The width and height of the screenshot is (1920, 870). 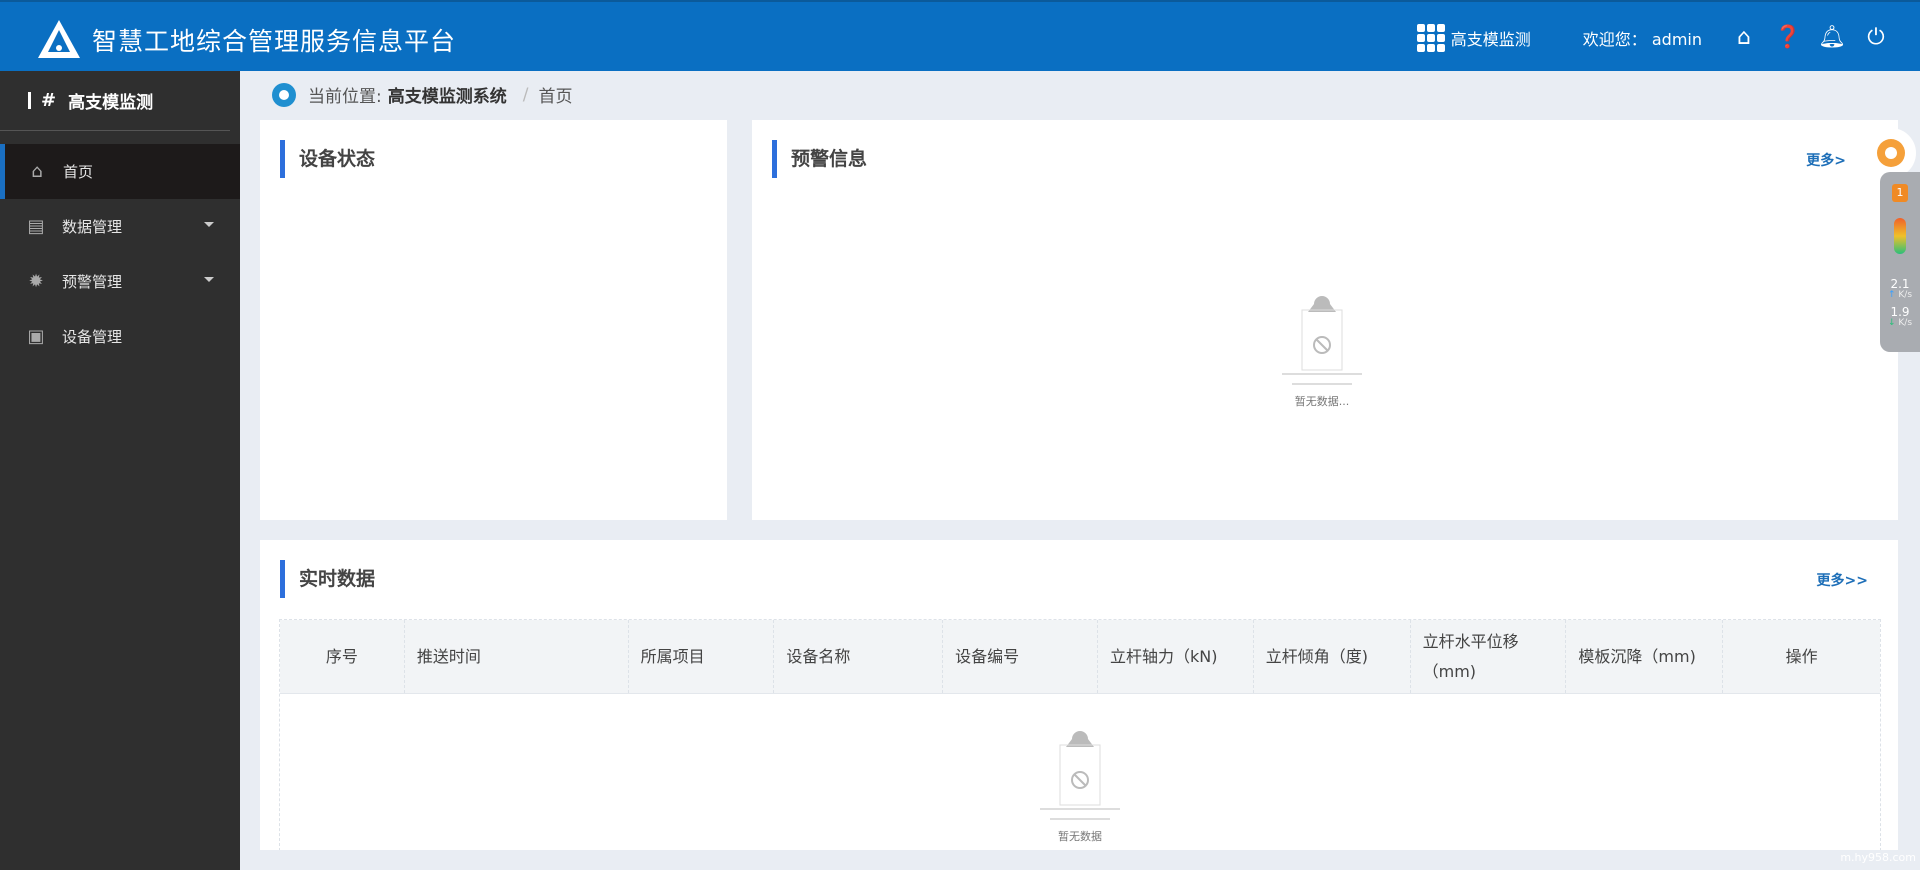 What do you see at coordinates (1826, 160) in the screenshot?
I see `more-link: 更多>` at bounding box center [1826, 160].